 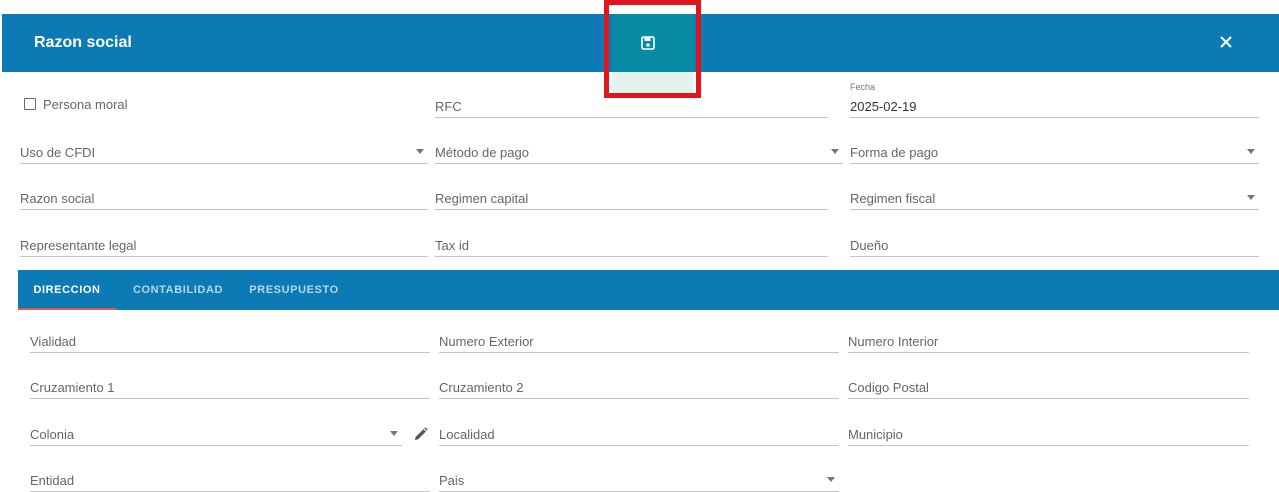 What do you see at coordinates (178, 290) in the screenshot?
I see `tab-contabilidad: CONTABILIDAD` at bounding box center [178, 290].